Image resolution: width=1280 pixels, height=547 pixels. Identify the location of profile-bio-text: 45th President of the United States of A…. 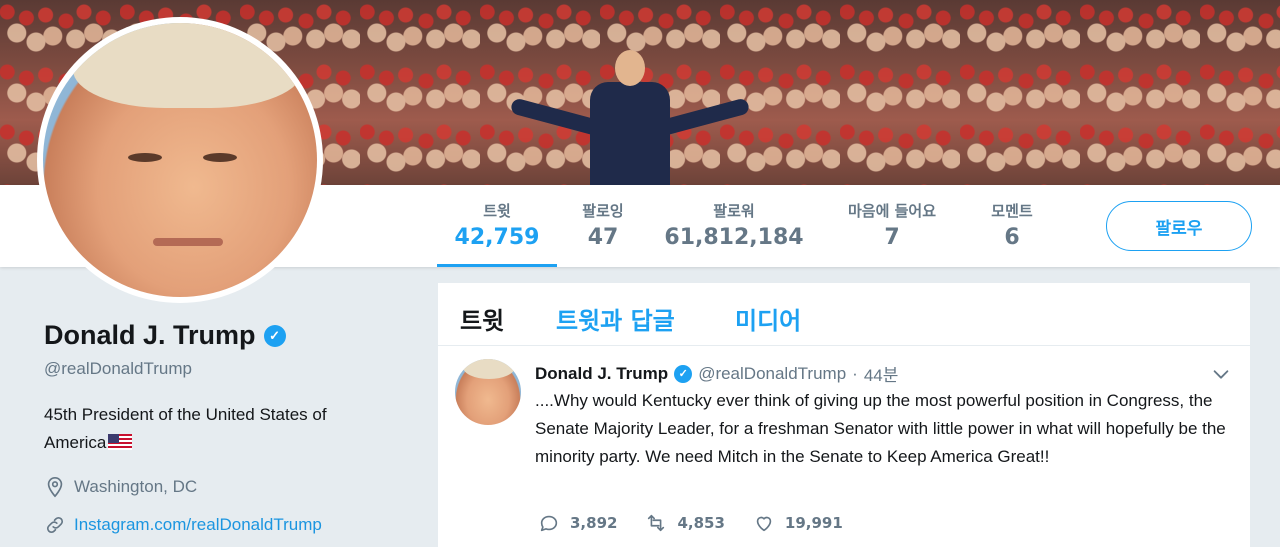
(185, 428).